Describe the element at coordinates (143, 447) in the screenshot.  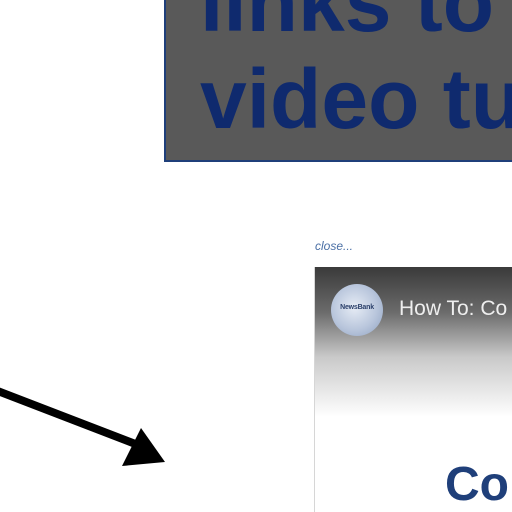
I see `arrow-head` at that location.